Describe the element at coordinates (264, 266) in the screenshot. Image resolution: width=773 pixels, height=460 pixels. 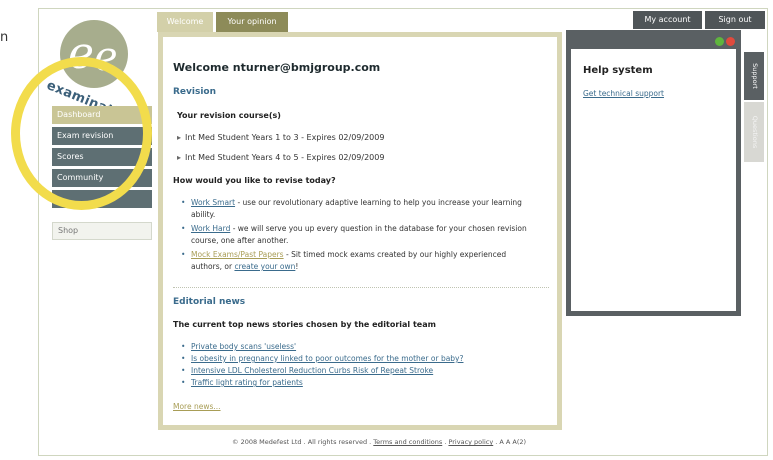
I see `create-your-own-link: create your own` at that location.